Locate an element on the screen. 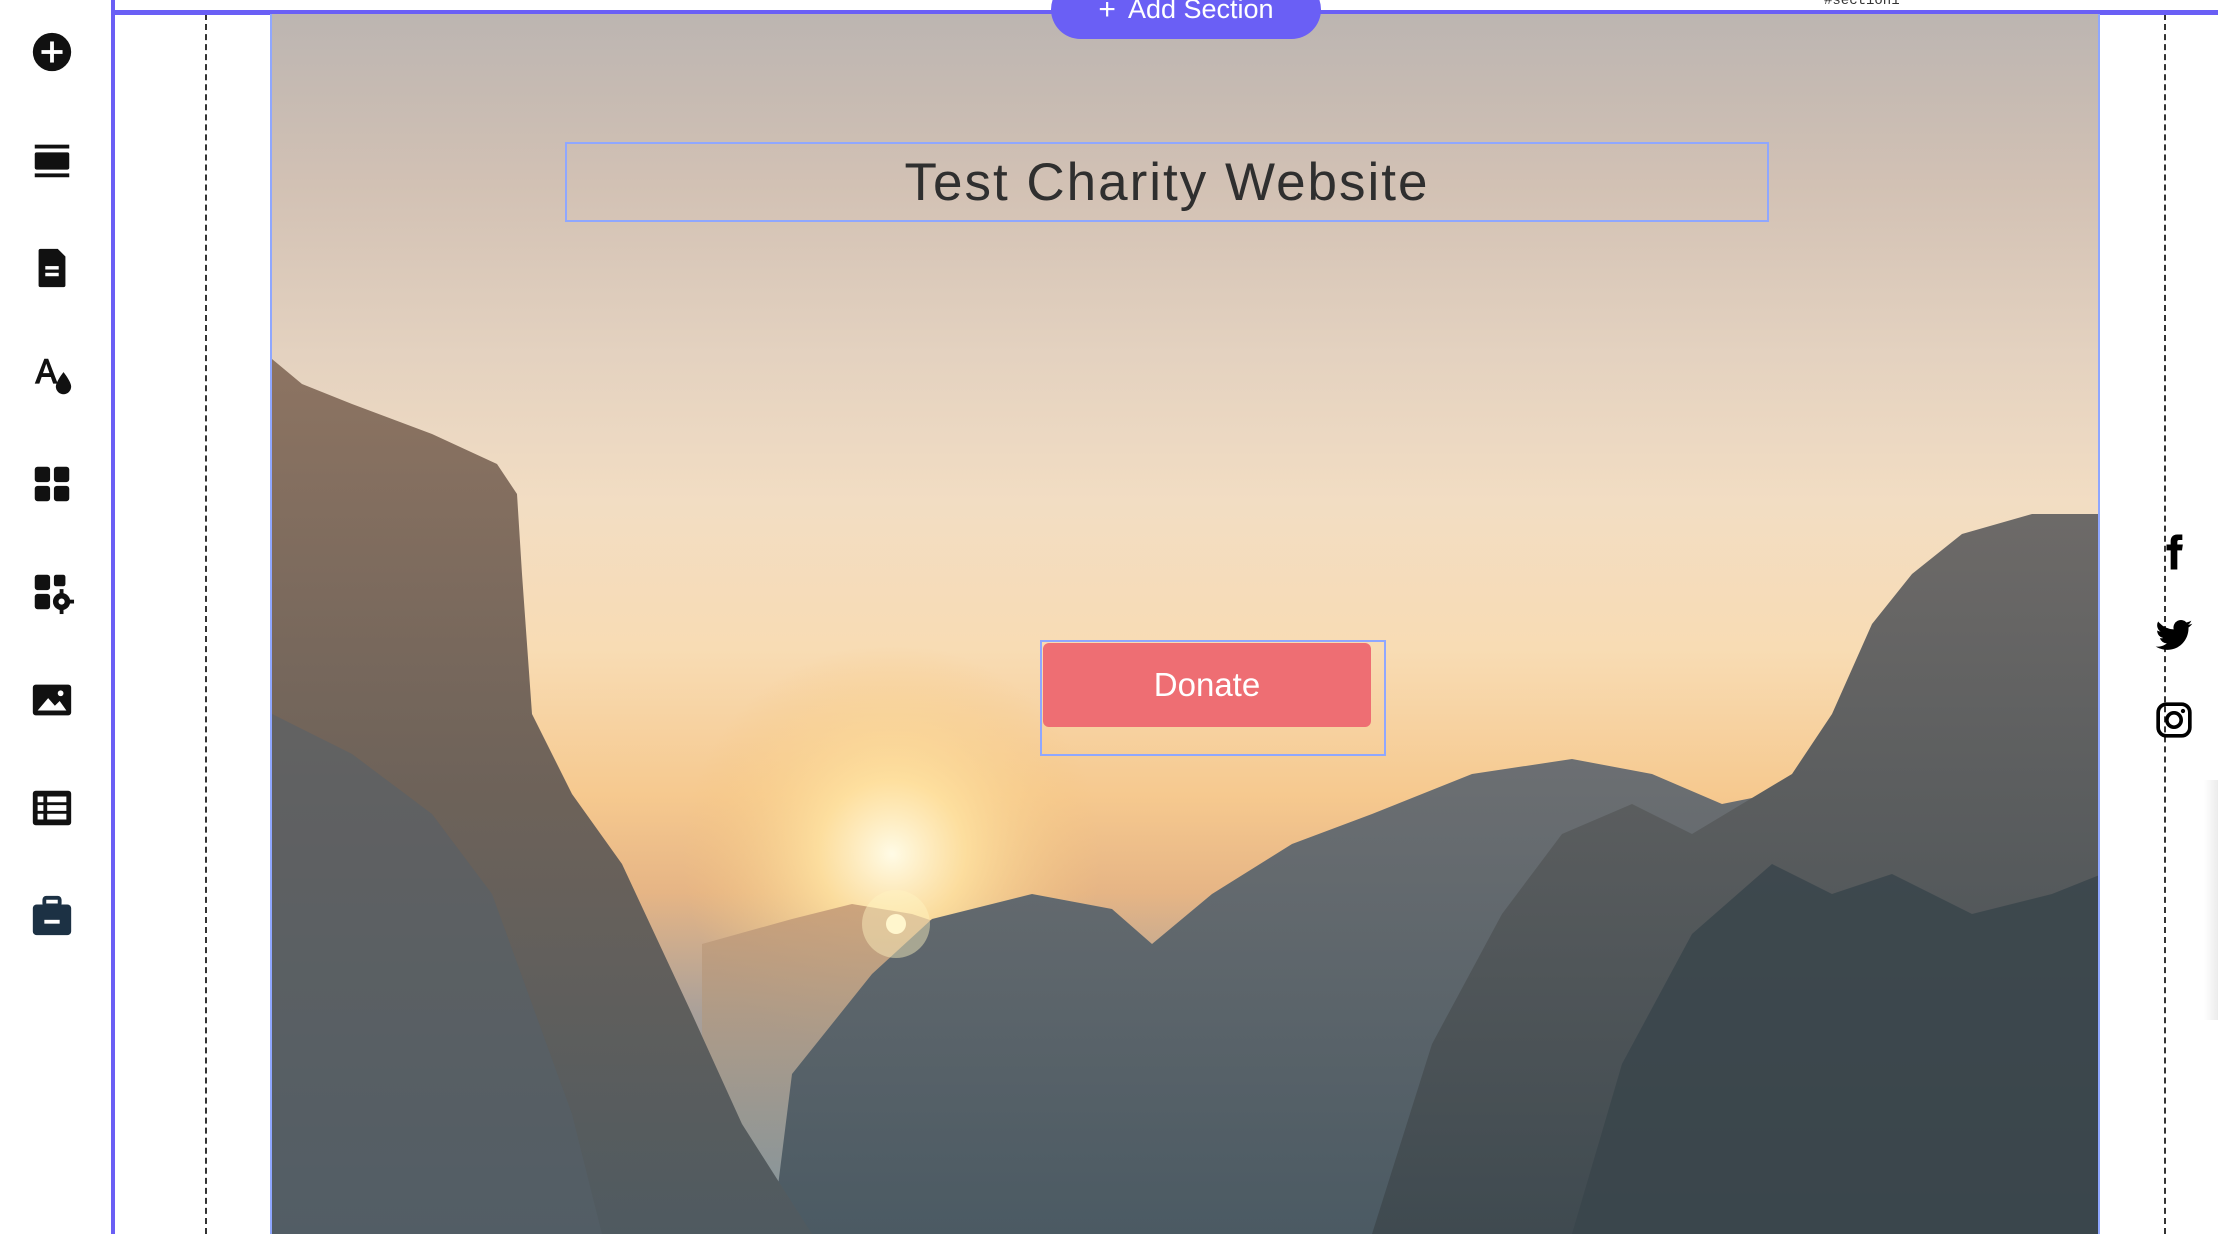 Image resolution: width=2218 pixels, height=1234 pixels. facebook-icon is located at coordinates (2174, 552).